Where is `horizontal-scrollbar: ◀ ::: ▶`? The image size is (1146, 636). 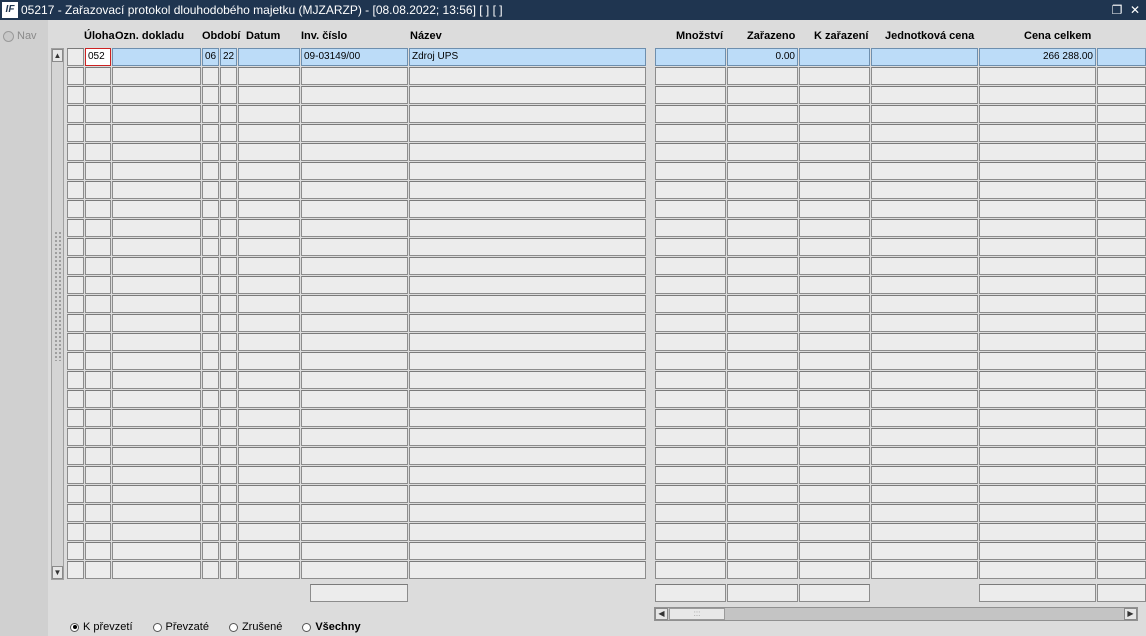
horizontal-scrollbar: ◀ ::: ▶ is located at coordinates (896, 614).